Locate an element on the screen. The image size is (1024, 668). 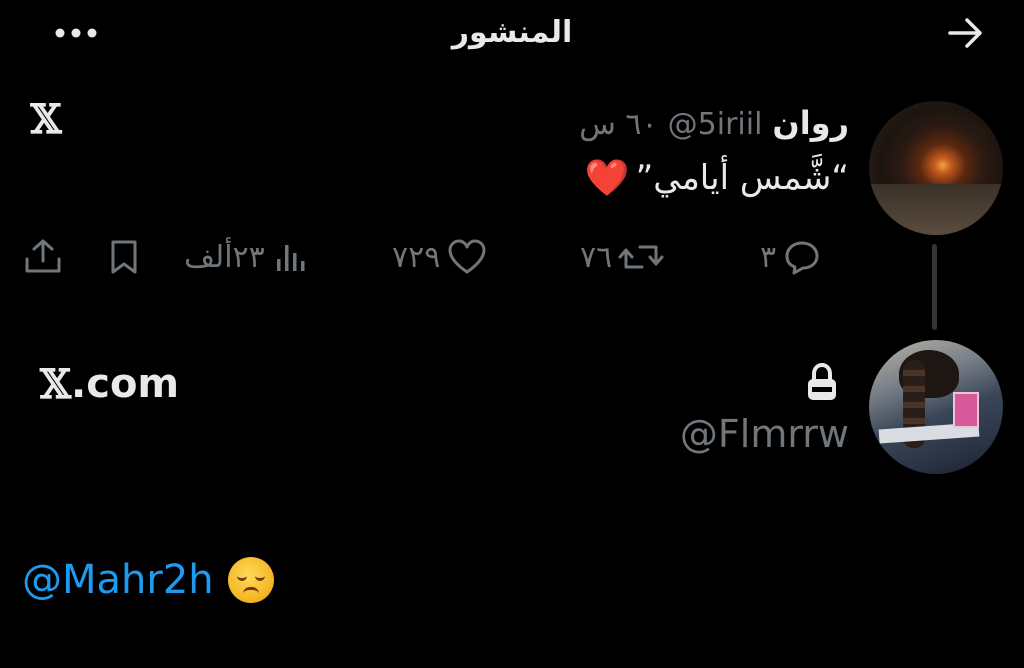
heart-emoji: ❤️ is located at coordinates (607, 178).